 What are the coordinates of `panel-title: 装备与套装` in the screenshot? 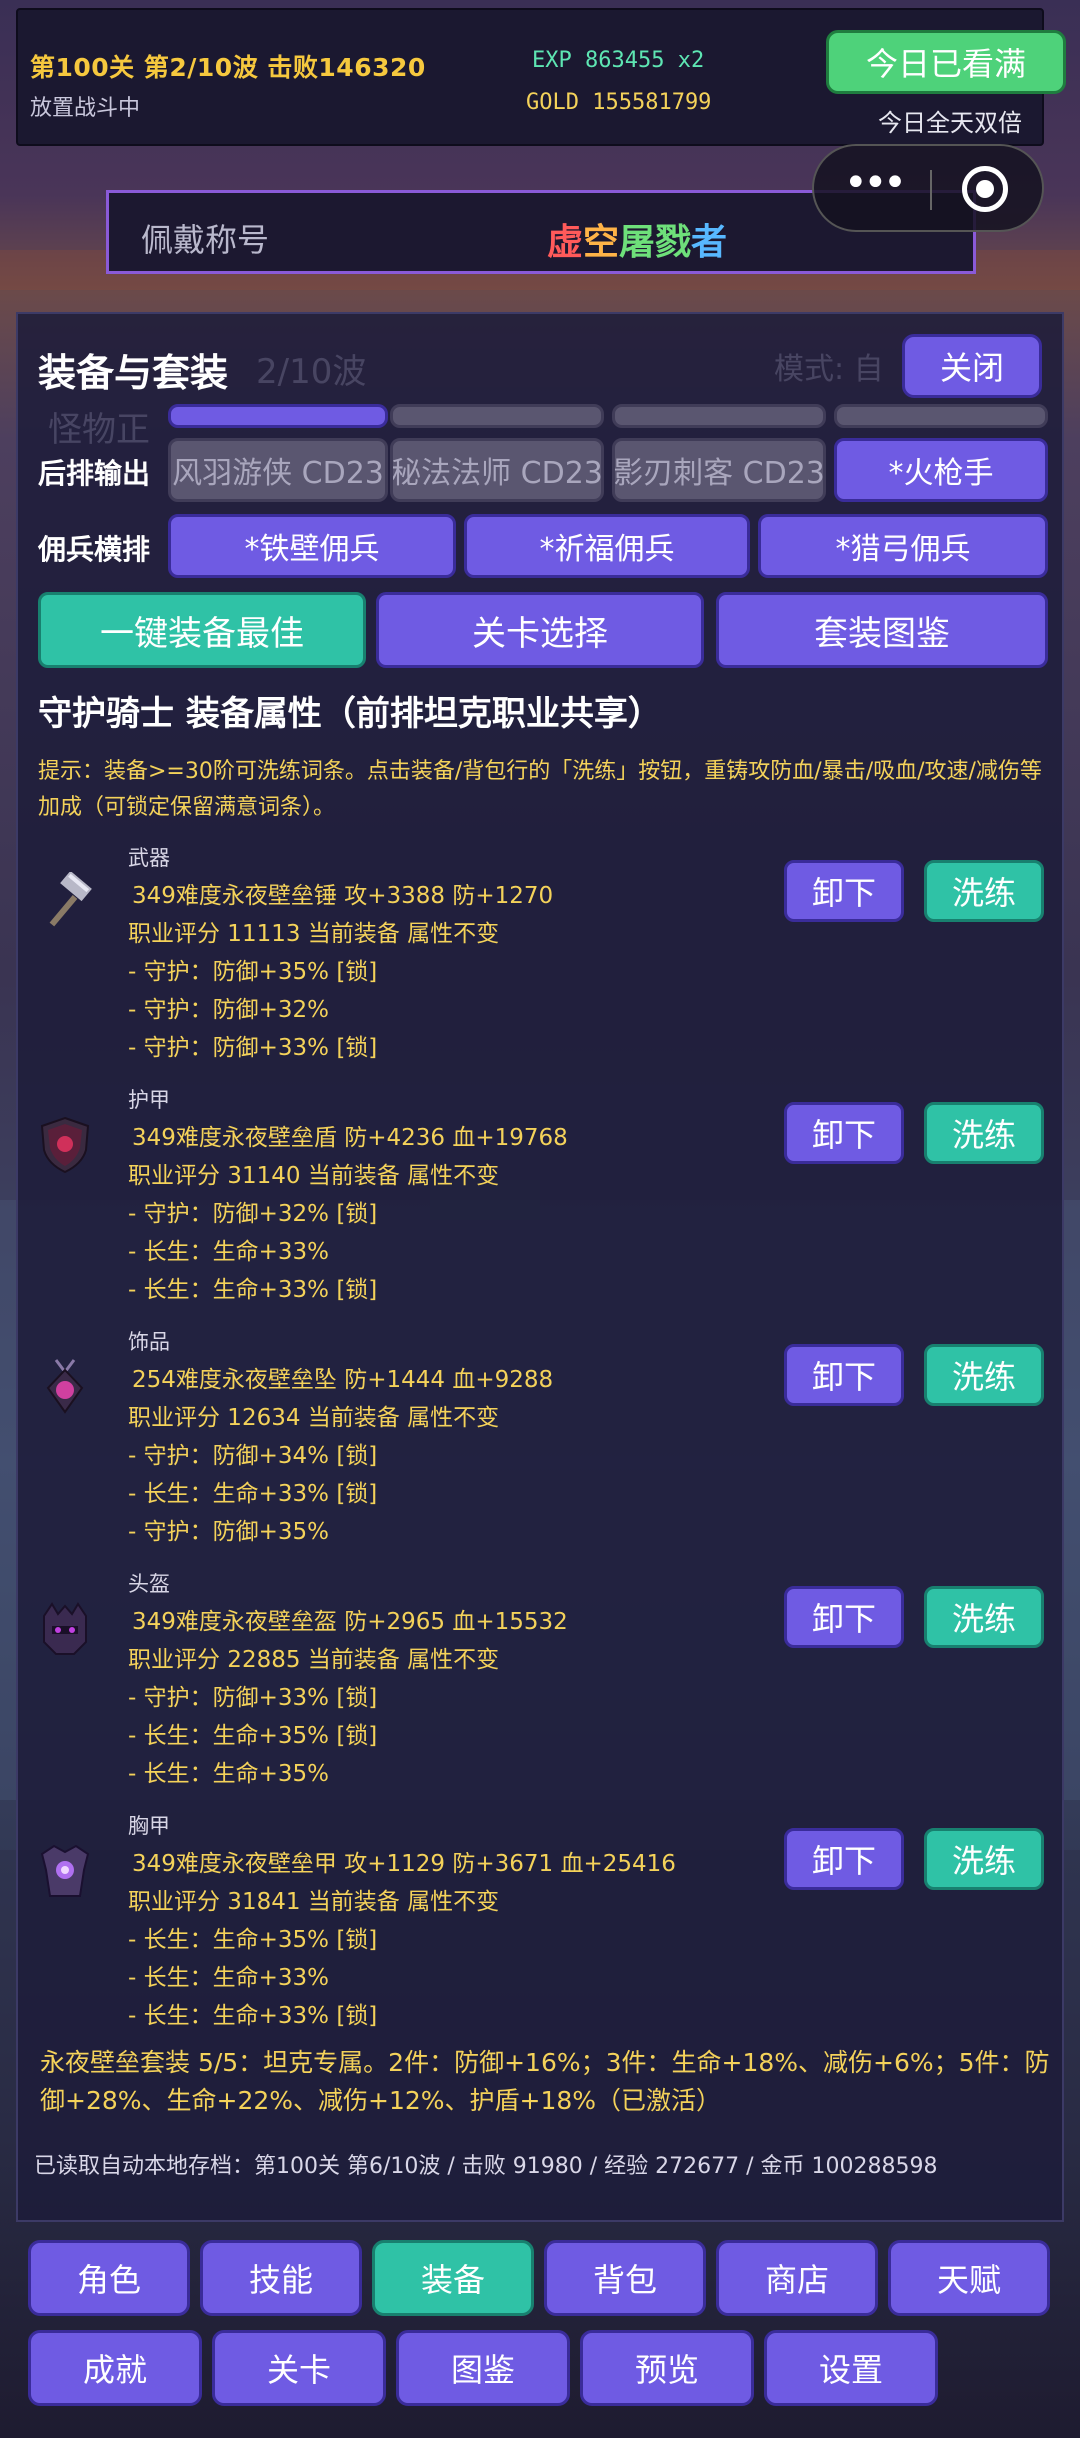 It's located at (133, 373).